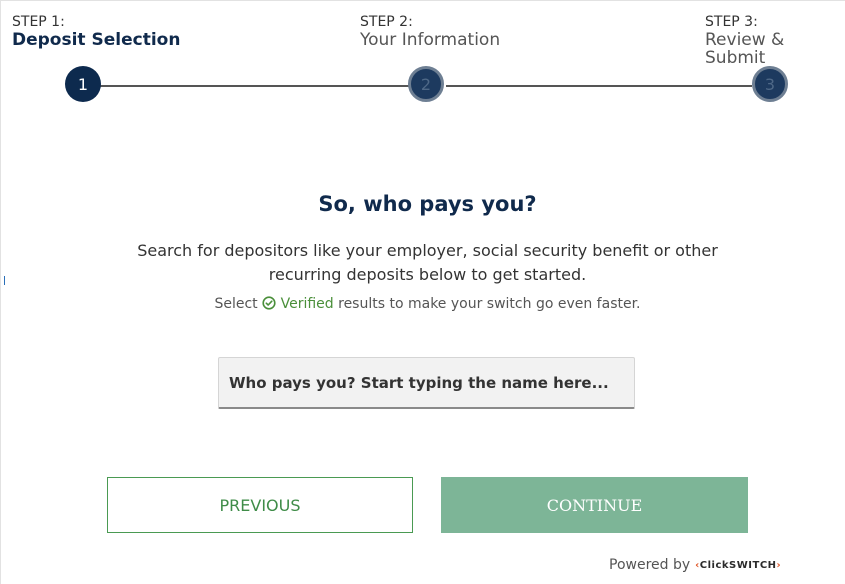 This screenshot has width=845, height=584. I want to click on step-1-dot: 1, so click(83, 84).